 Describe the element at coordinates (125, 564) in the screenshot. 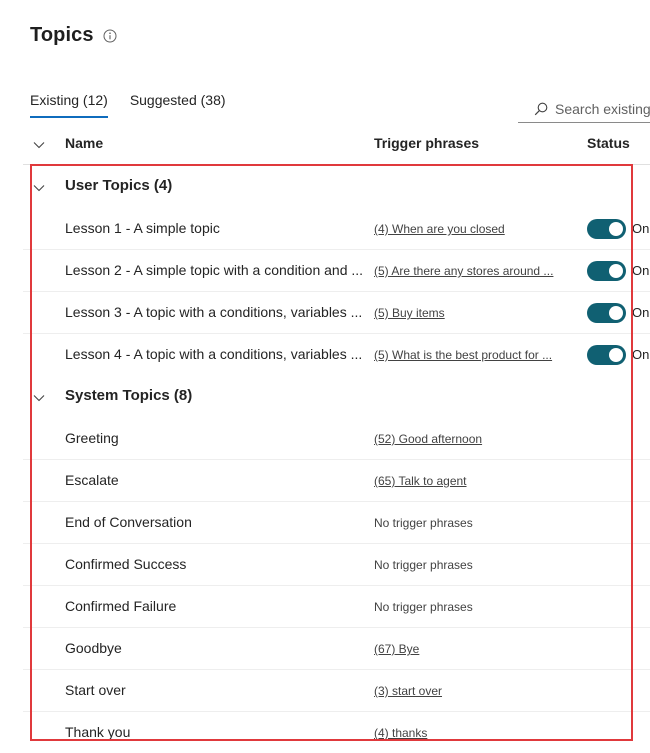

I see `topic-name: Confirmed Success` at that location.